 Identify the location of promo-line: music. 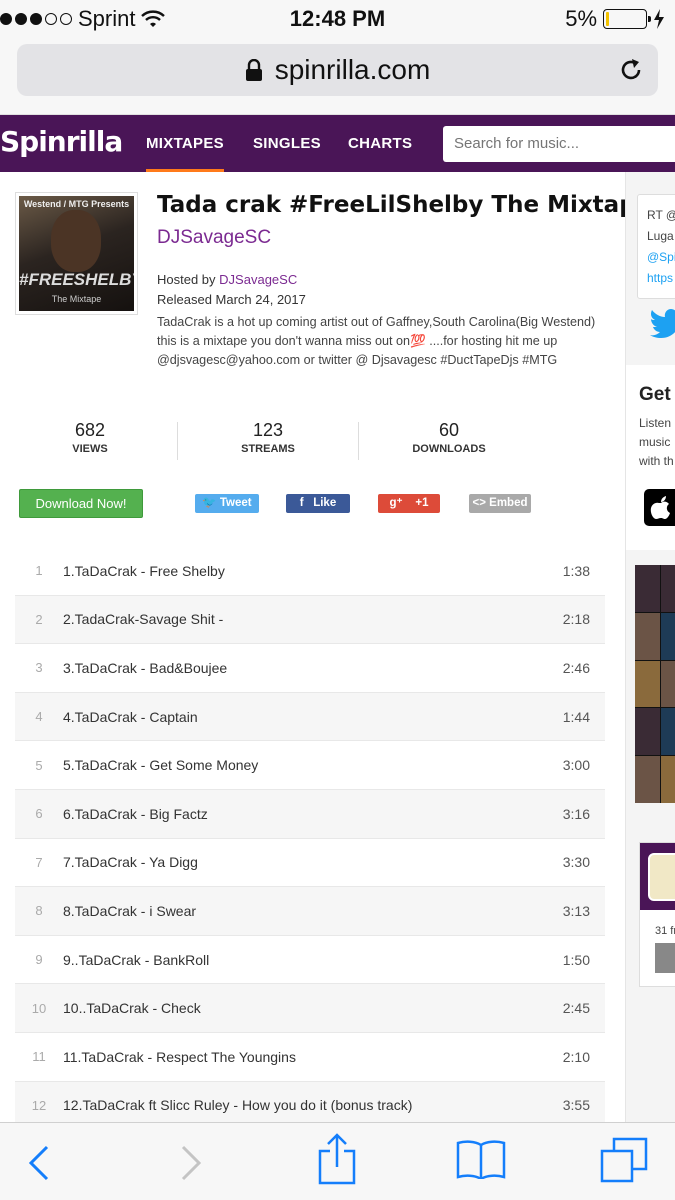
(655, 442).